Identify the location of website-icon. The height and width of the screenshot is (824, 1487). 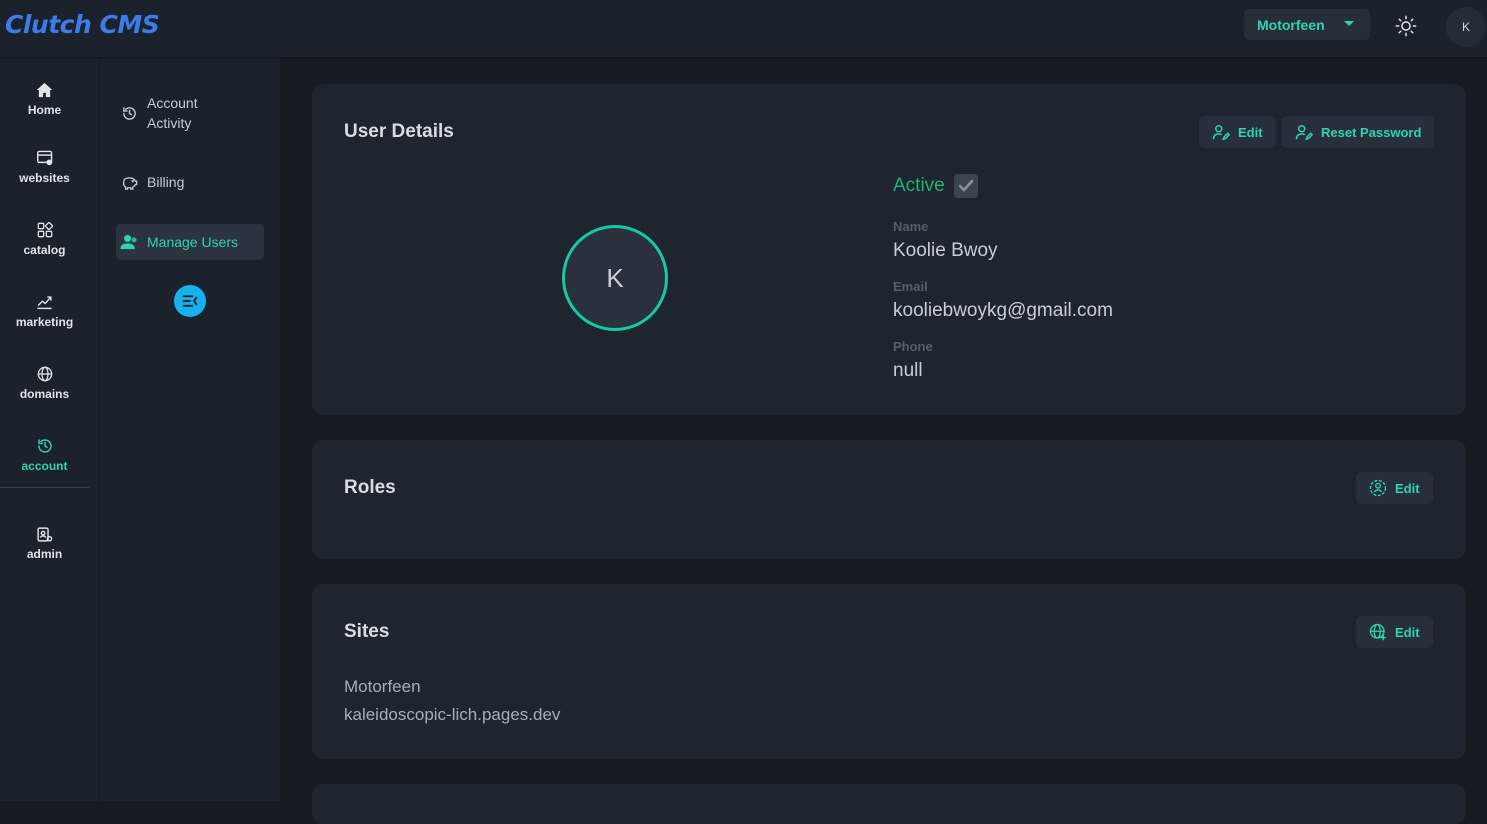
(45, 158).